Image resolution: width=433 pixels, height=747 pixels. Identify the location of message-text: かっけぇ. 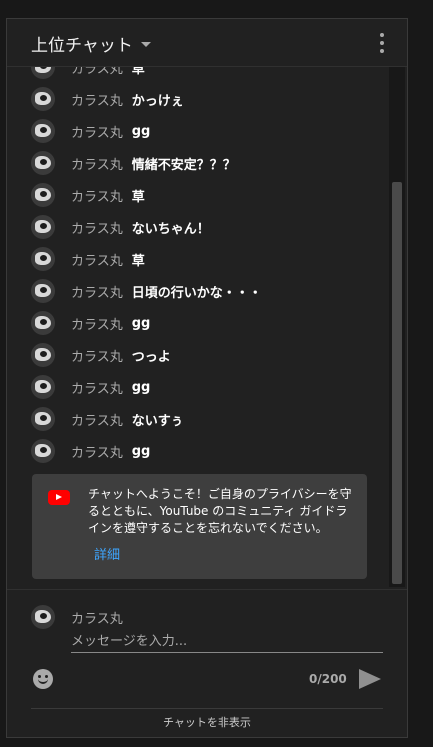
(157, 101).